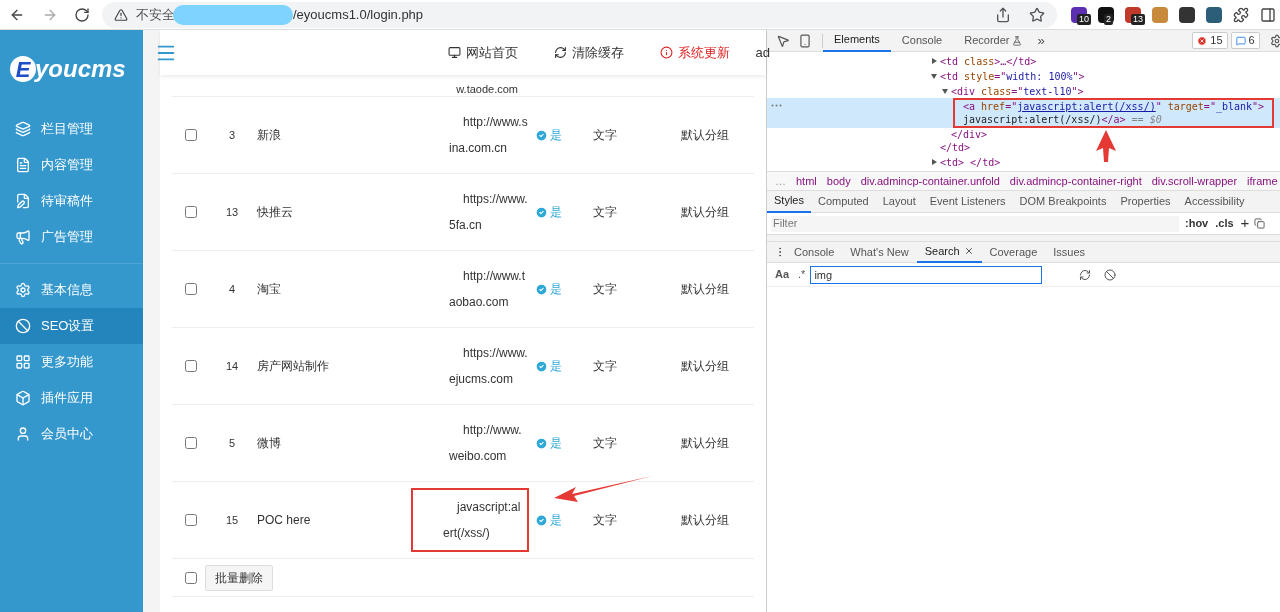  I want to click on drawer-tab: Search, so click(949, 252).